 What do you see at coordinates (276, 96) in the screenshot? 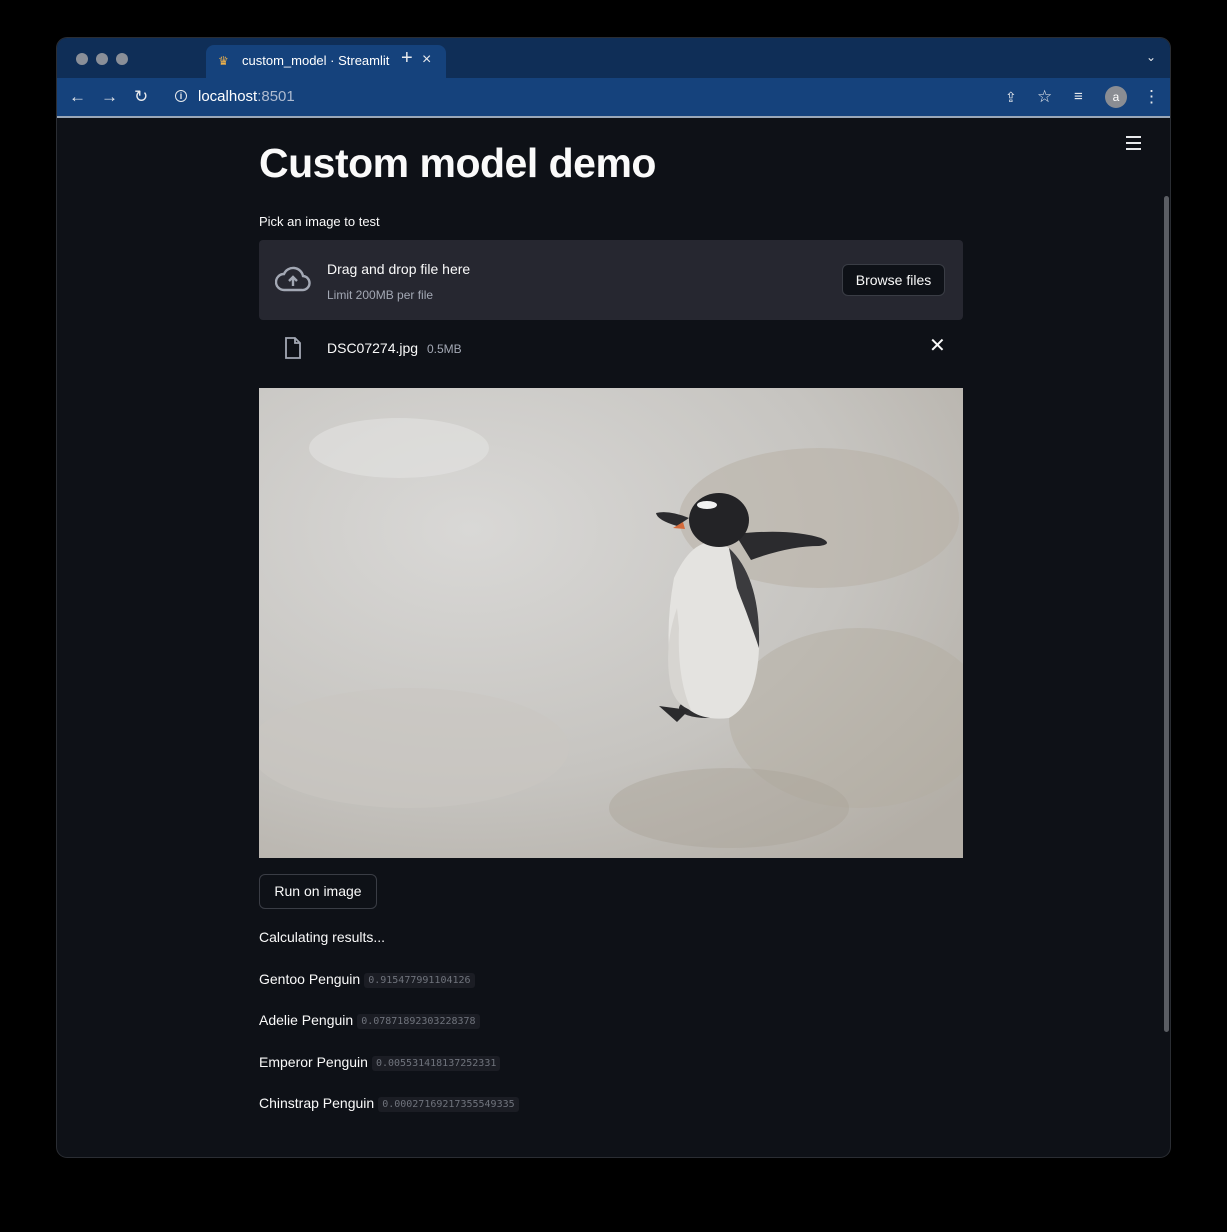
I see `url-port: :8501` at bounding box center [276, 96].